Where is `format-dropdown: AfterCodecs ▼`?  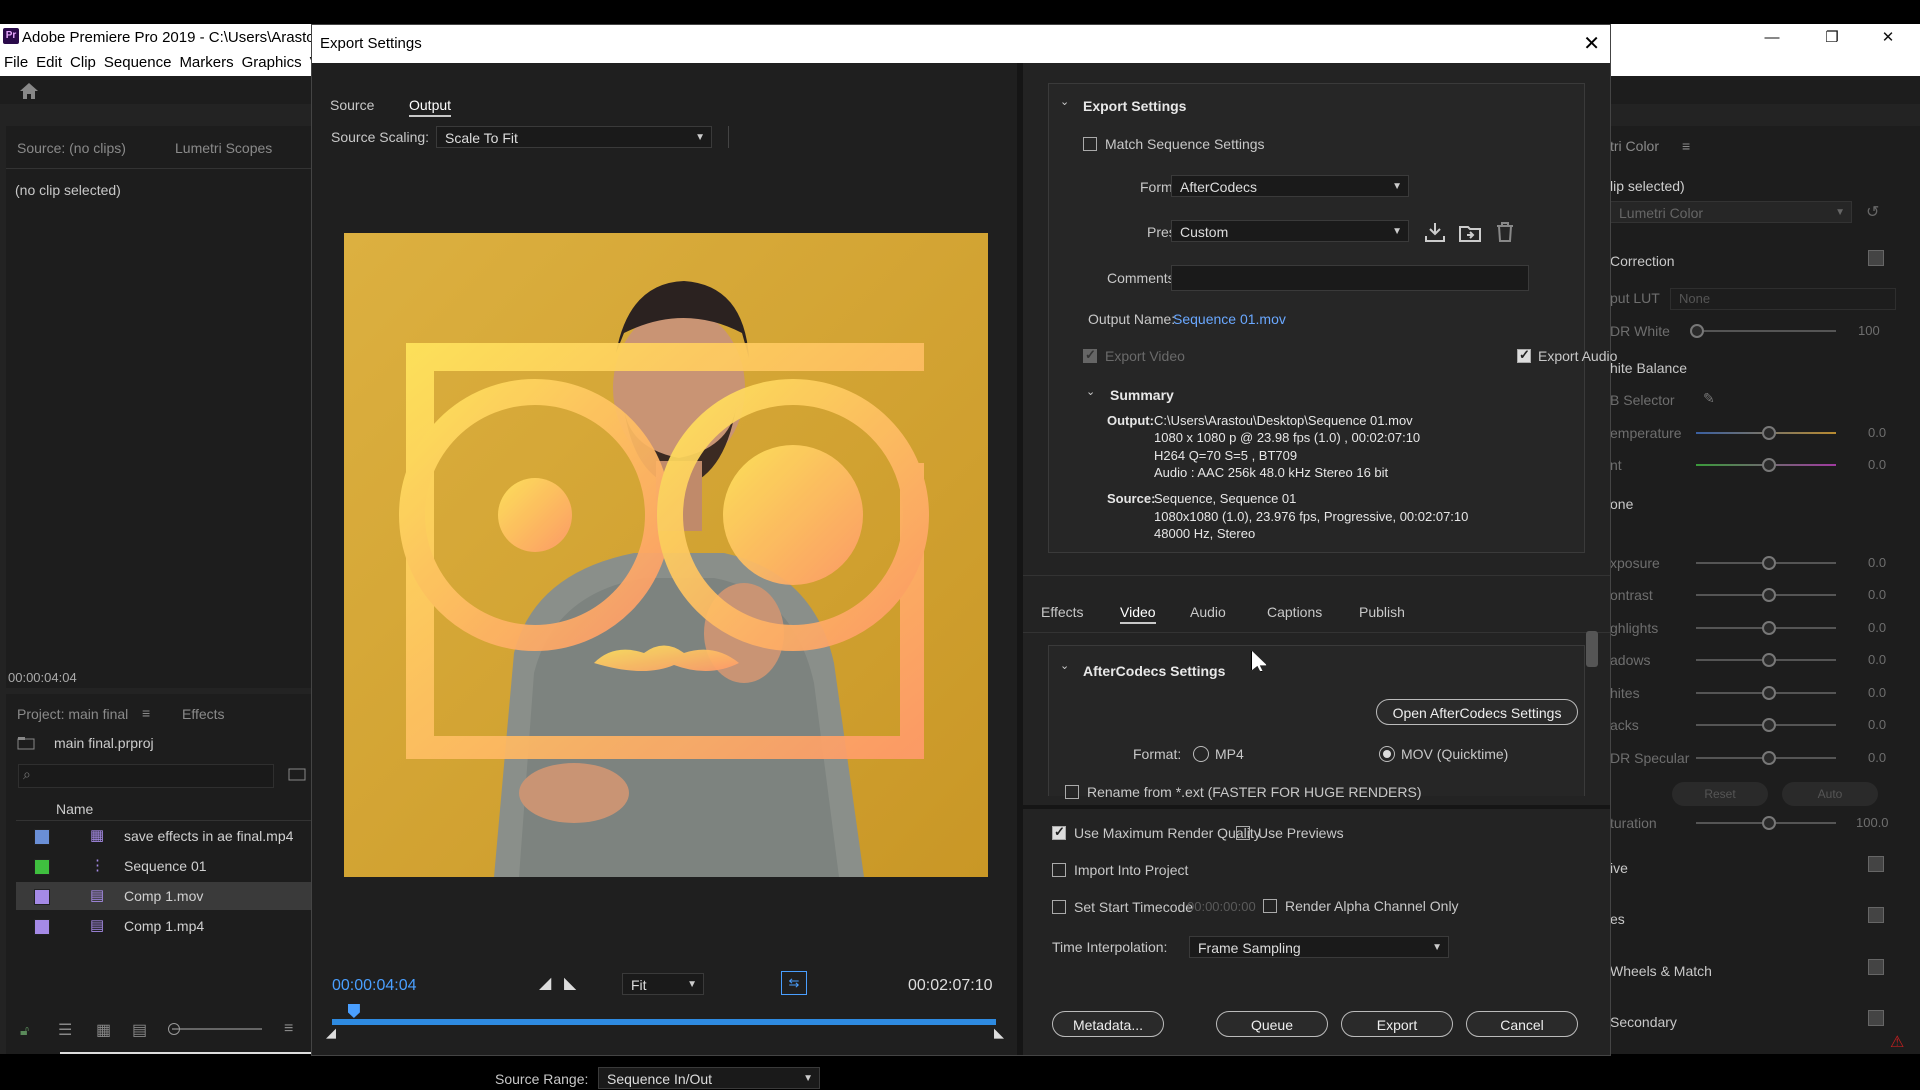
format-dropdown: AfterCodecs ▼ is located at coordinates (1290, 186).